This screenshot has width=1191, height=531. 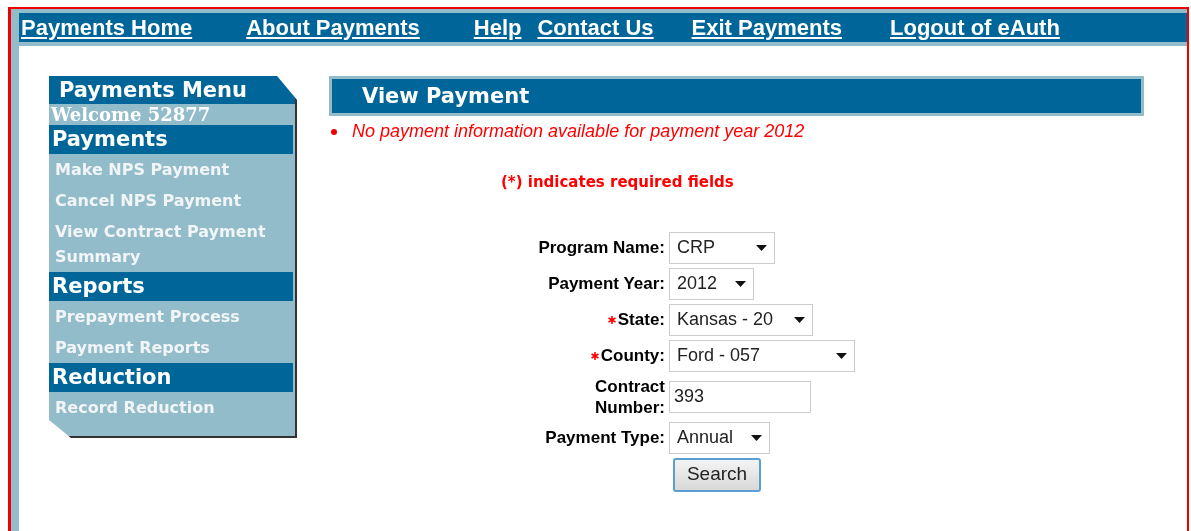 What do you see at coordinates (606, 283) in the screenshot?
I see `field-label: Payment Year:` at bounding box center [606, 283].